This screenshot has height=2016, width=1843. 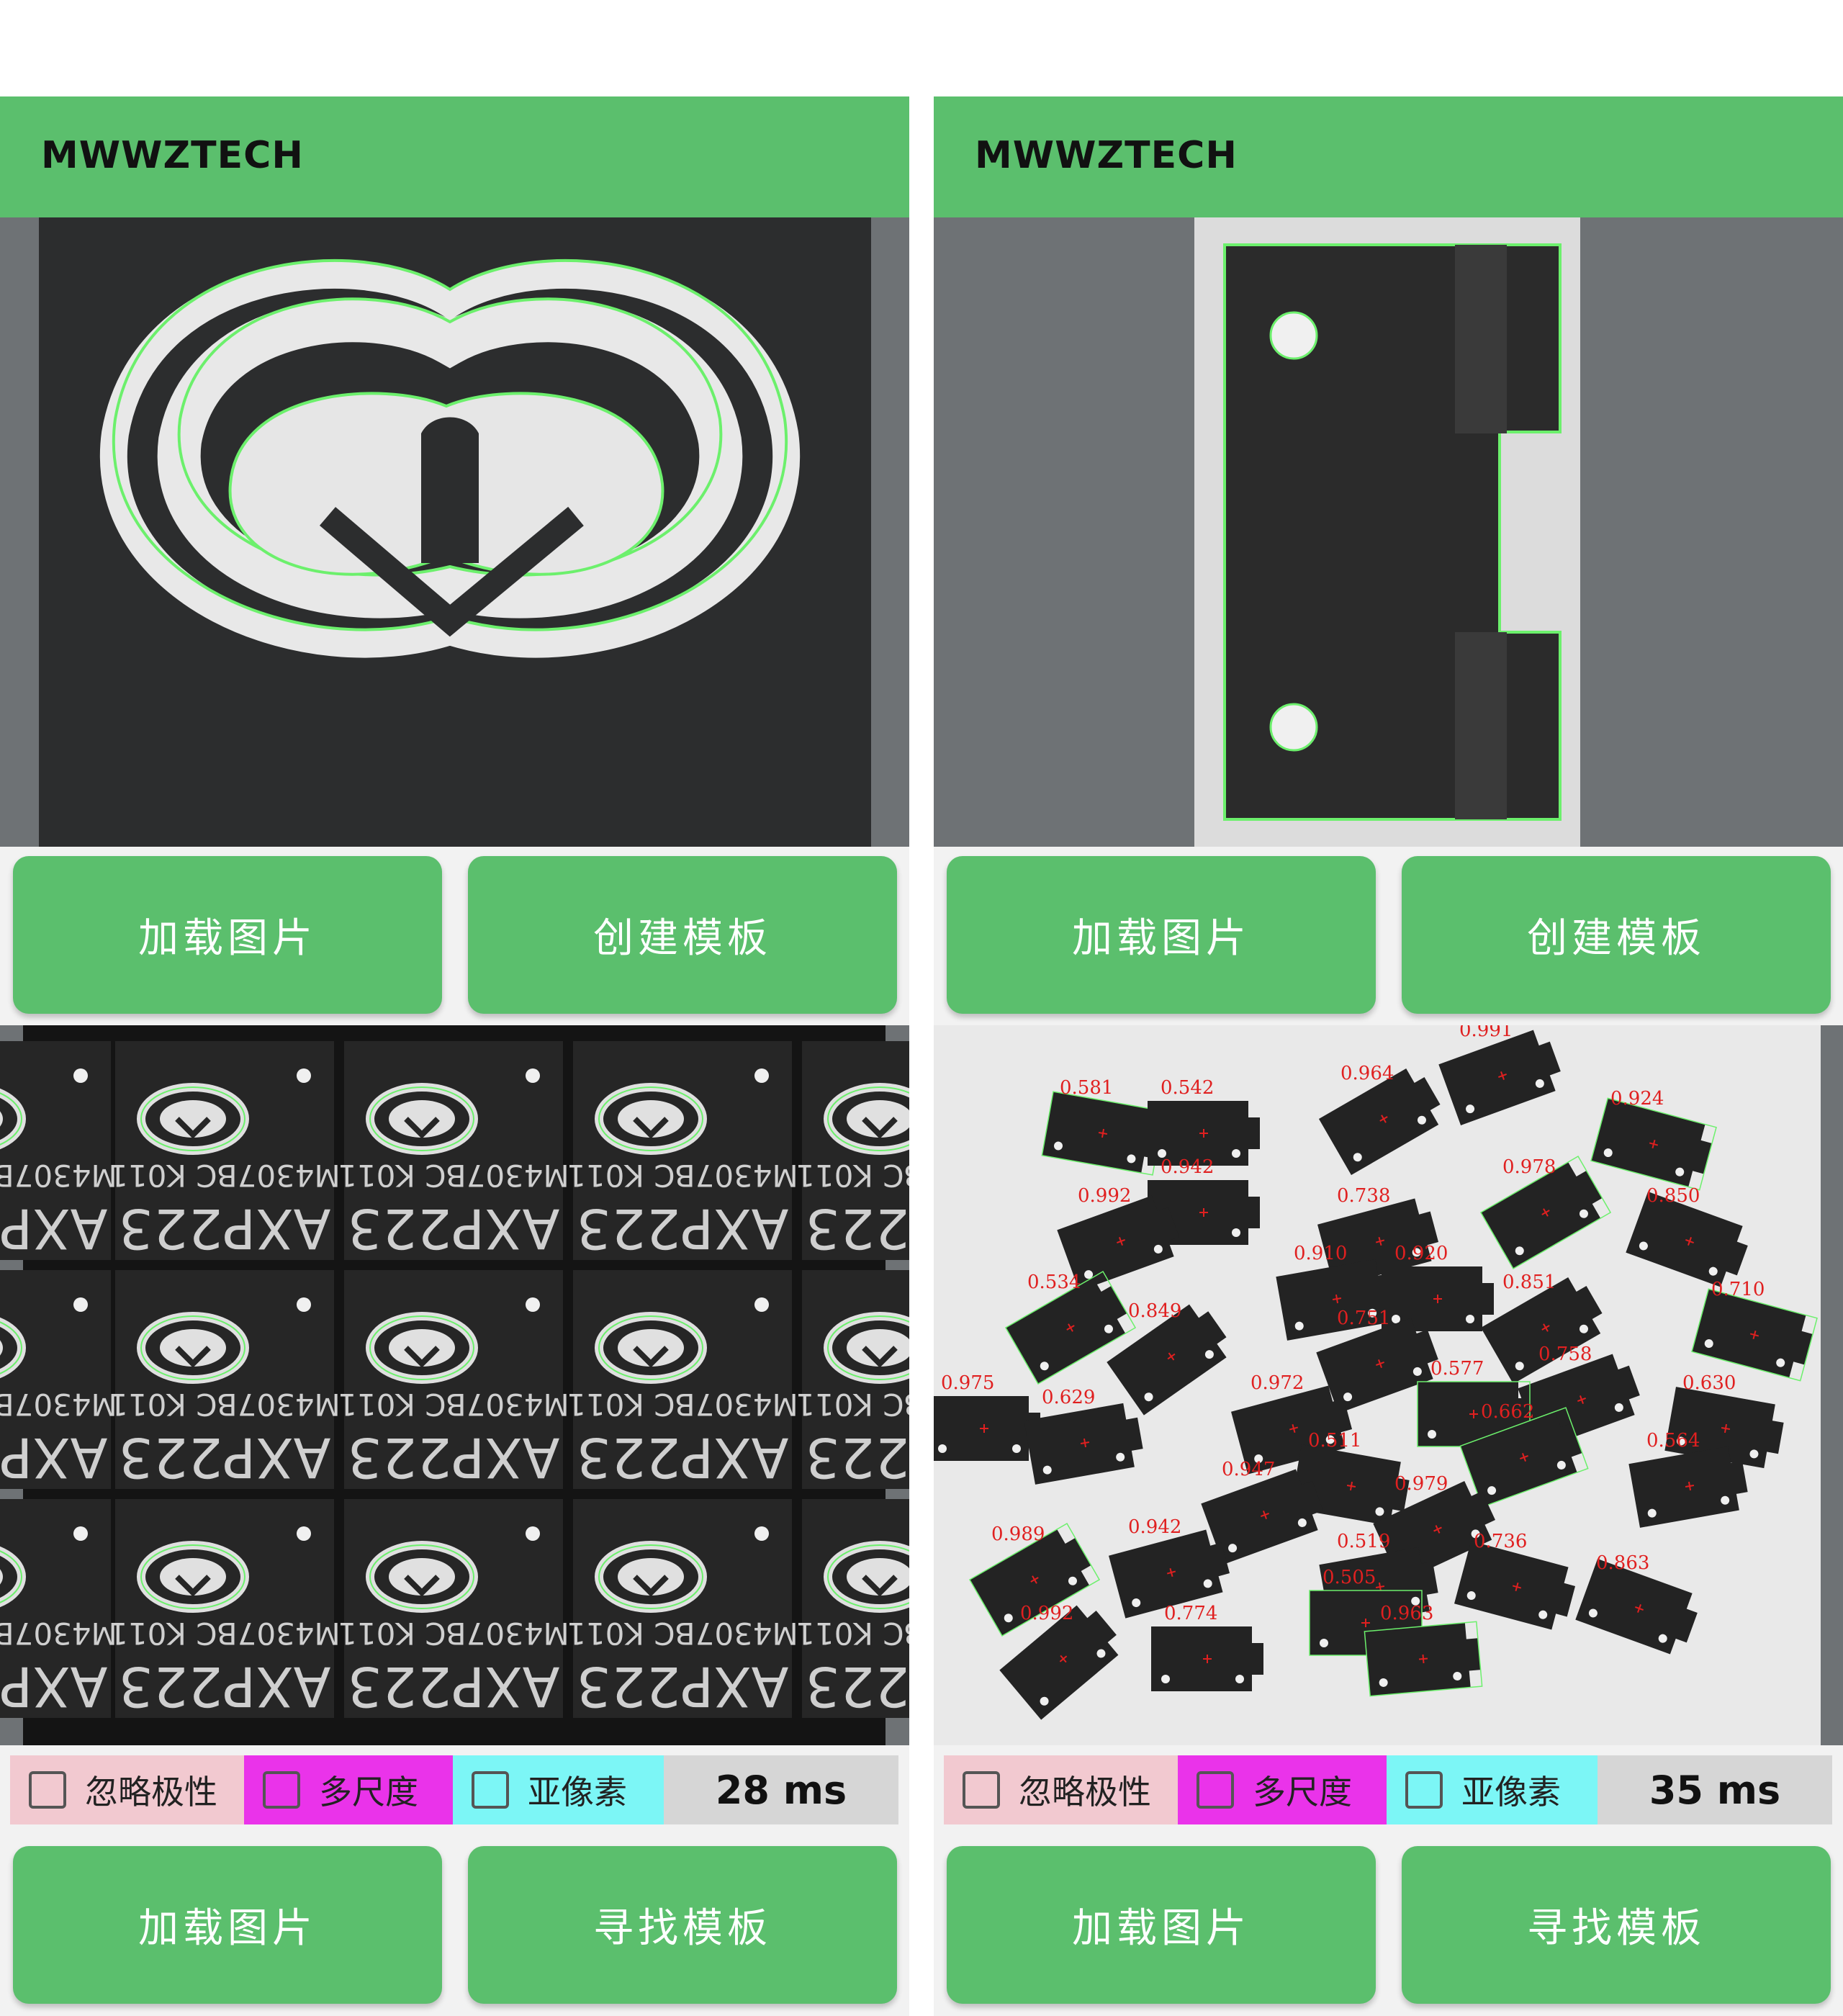 What do you see at coordinates (1486, 1033) in the screenshot?
I see `match-score: 0.991` at bounding box center [1486, 1033].